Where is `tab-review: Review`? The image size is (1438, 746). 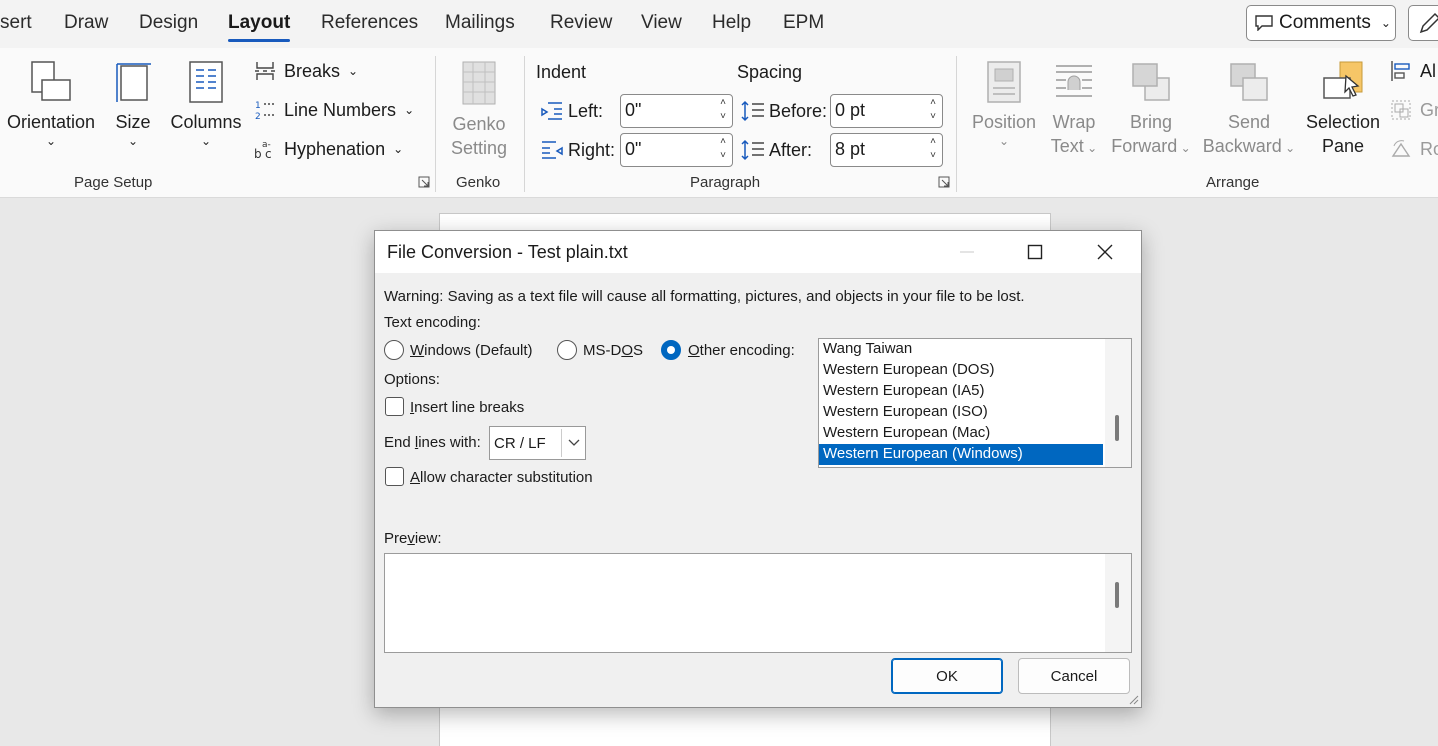
tab-review: Review is located at coordinates (581, 23).